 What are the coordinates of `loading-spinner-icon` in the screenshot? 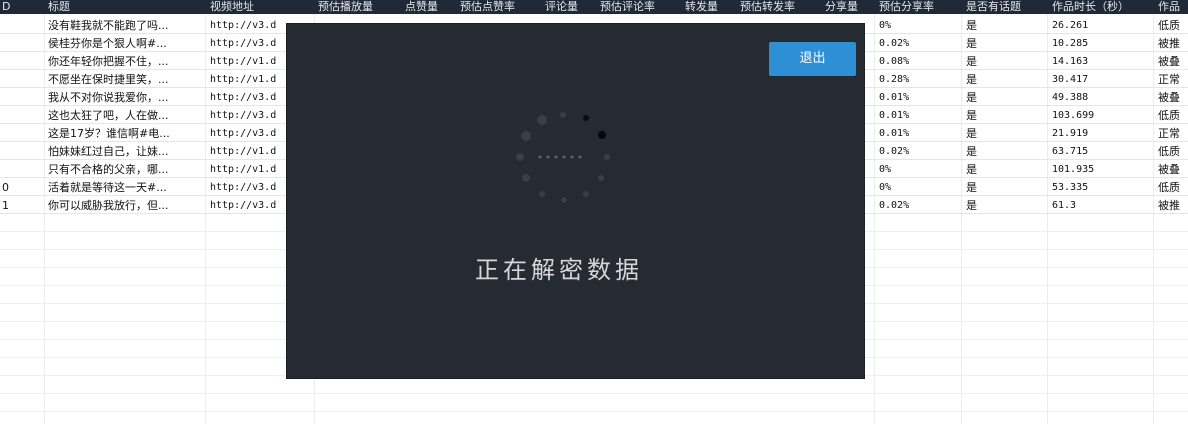 It's located at (563, 157).